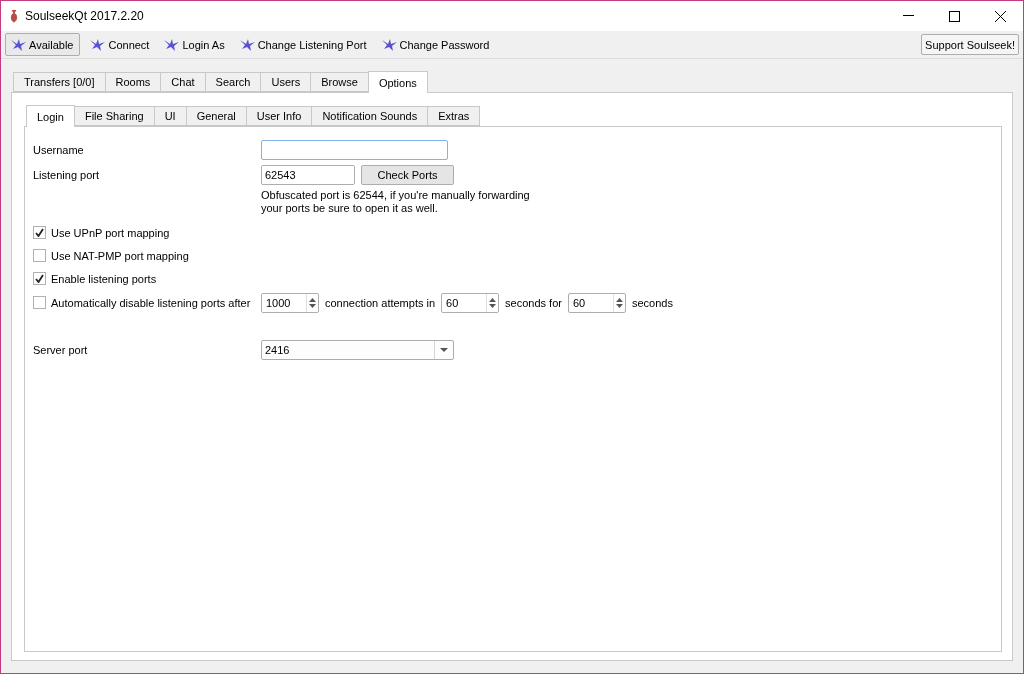  Describe the element at coordinates (120, 255) in the screenshot. I see `checkbox-label: Use NAT-PMP port mapping` at that location.